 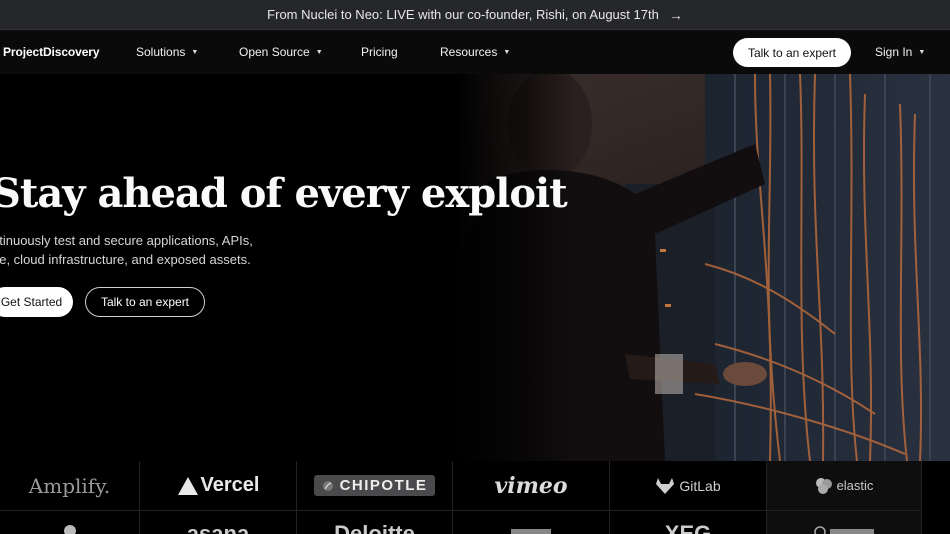 What do you see at coordinates (700, 485) in the screenshot?
I see `logo-text: GitLab` at bounding box center [700, 485].